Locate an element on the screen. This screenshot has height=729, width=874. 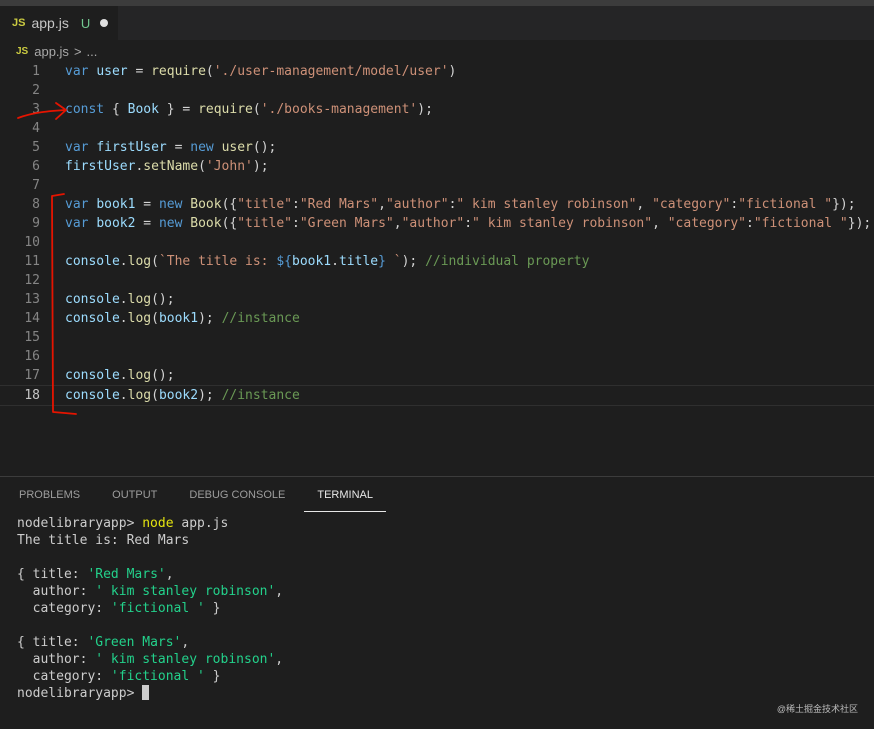
line-number: 5 is located at coordinates (36, 147).